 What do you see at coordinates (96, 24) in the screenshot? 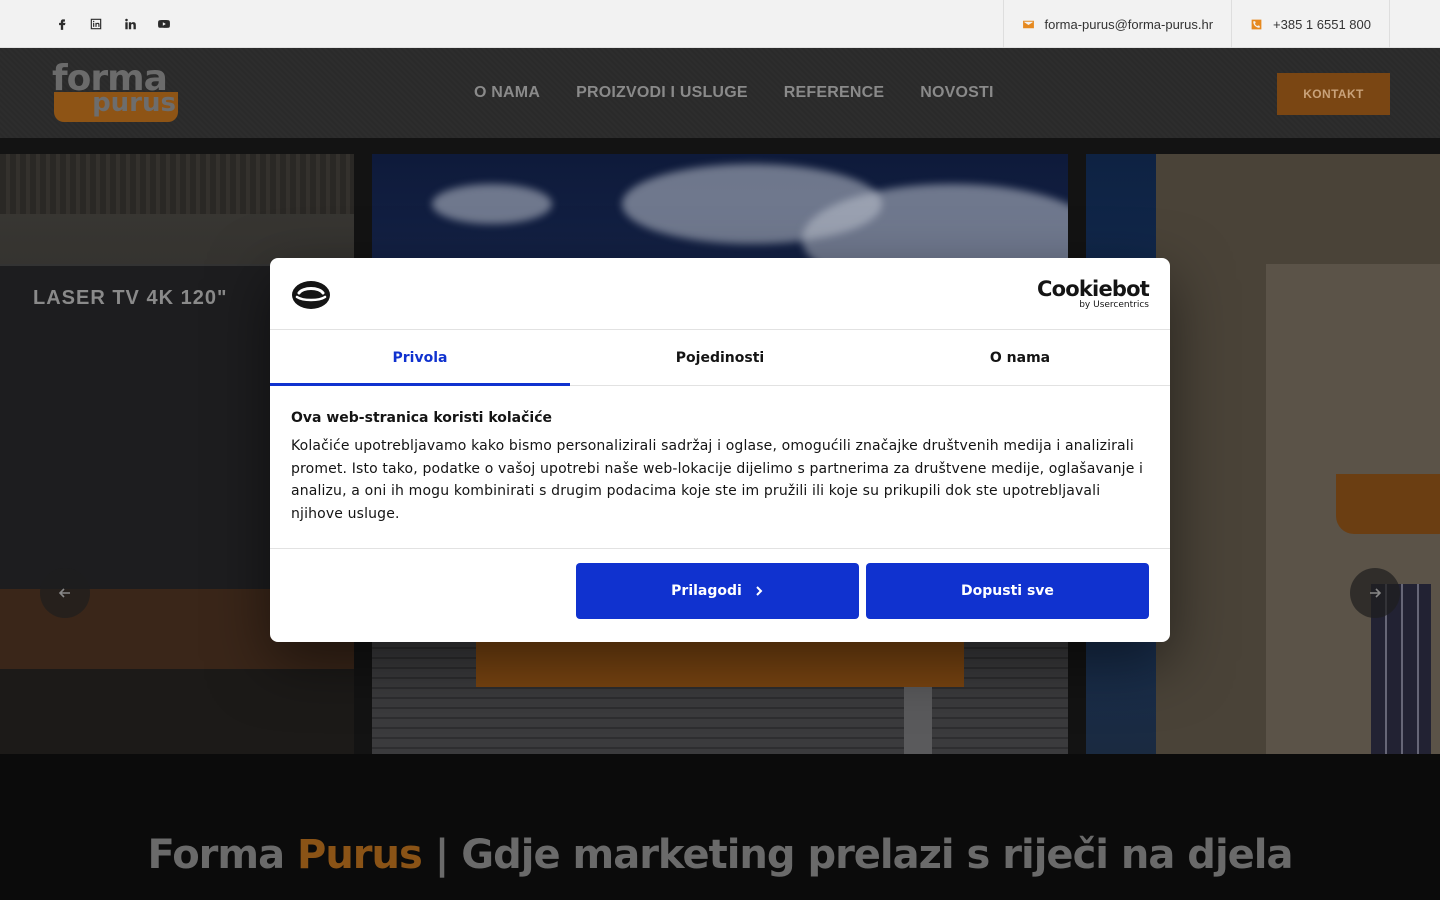
I see `linkedin-square-icon` at bounding box center [96, 24].